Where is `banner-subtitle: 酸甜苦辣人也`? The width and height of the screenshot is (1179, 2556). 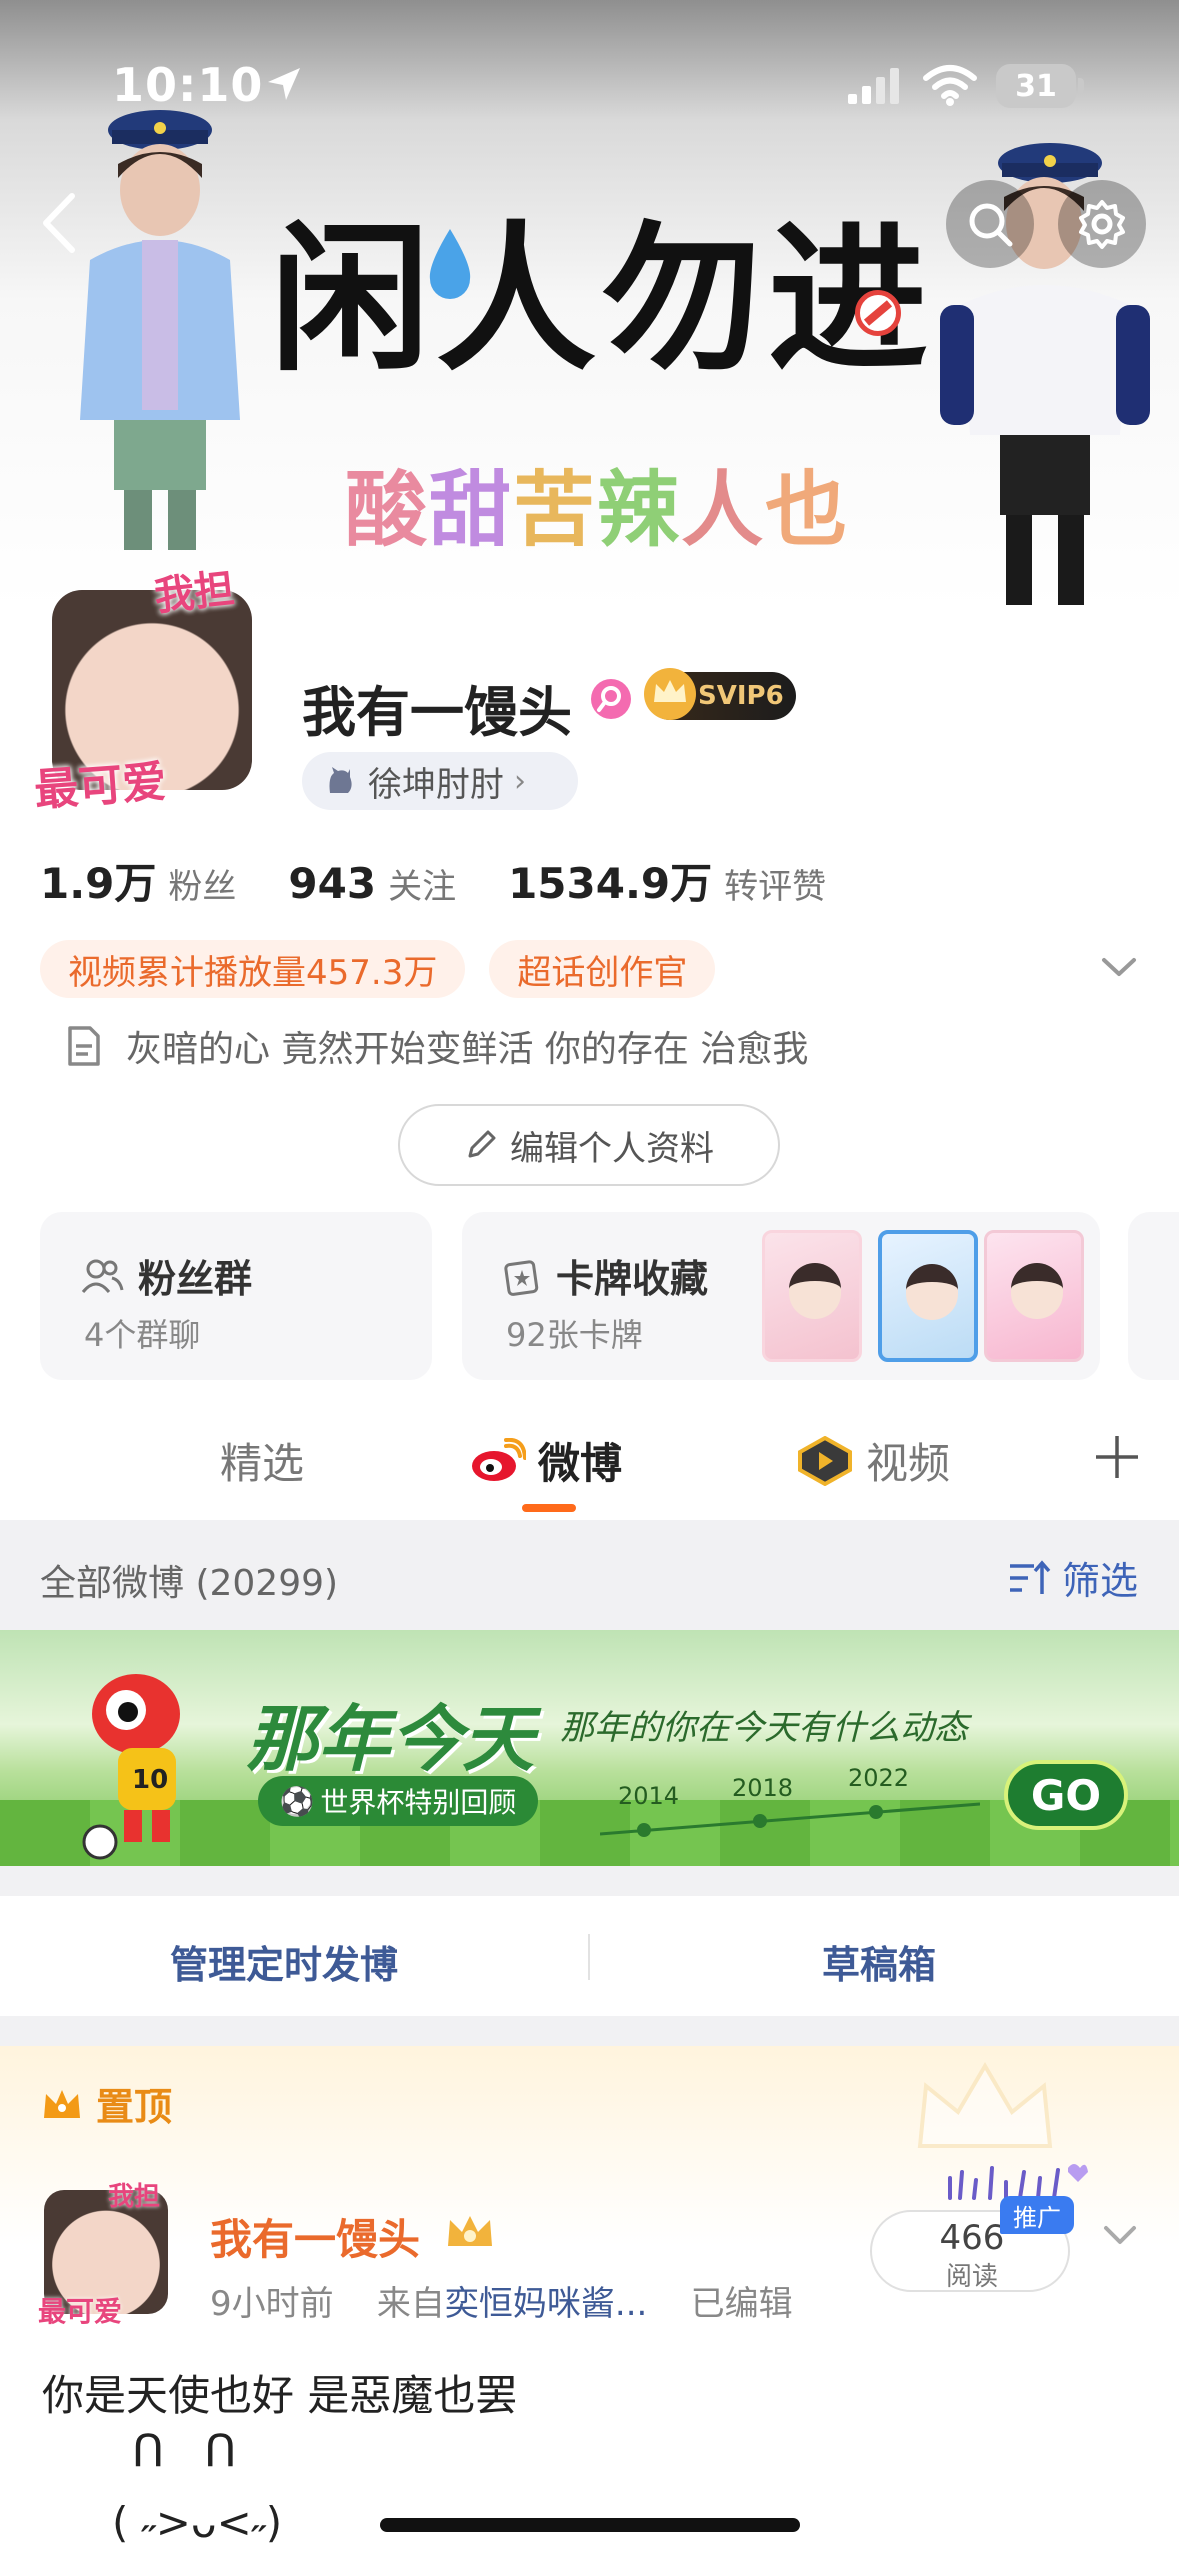 banner-subtitle: 酸甜苦辣人也 is located at coordinates (597, 510).